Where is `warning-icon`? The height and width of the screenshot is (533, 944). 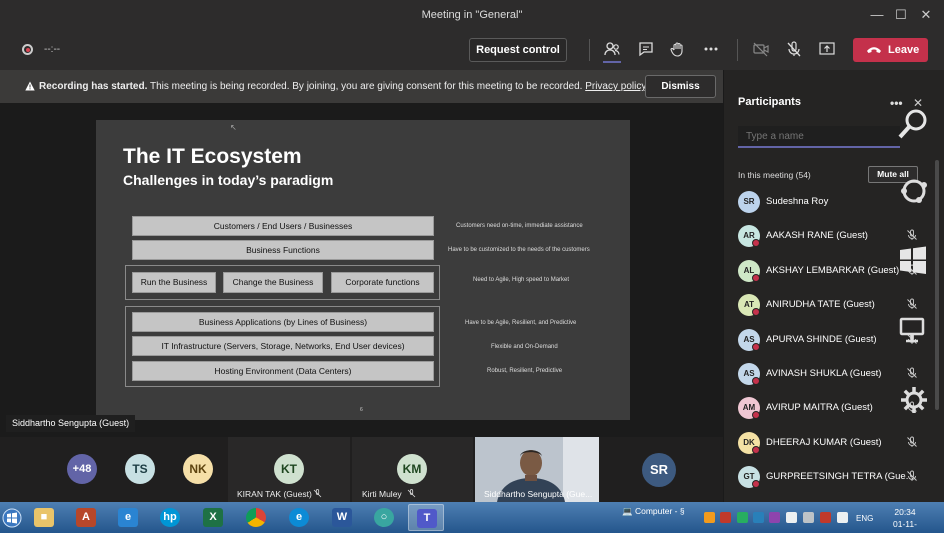
warning-icon is located at coordinates (30, 86).